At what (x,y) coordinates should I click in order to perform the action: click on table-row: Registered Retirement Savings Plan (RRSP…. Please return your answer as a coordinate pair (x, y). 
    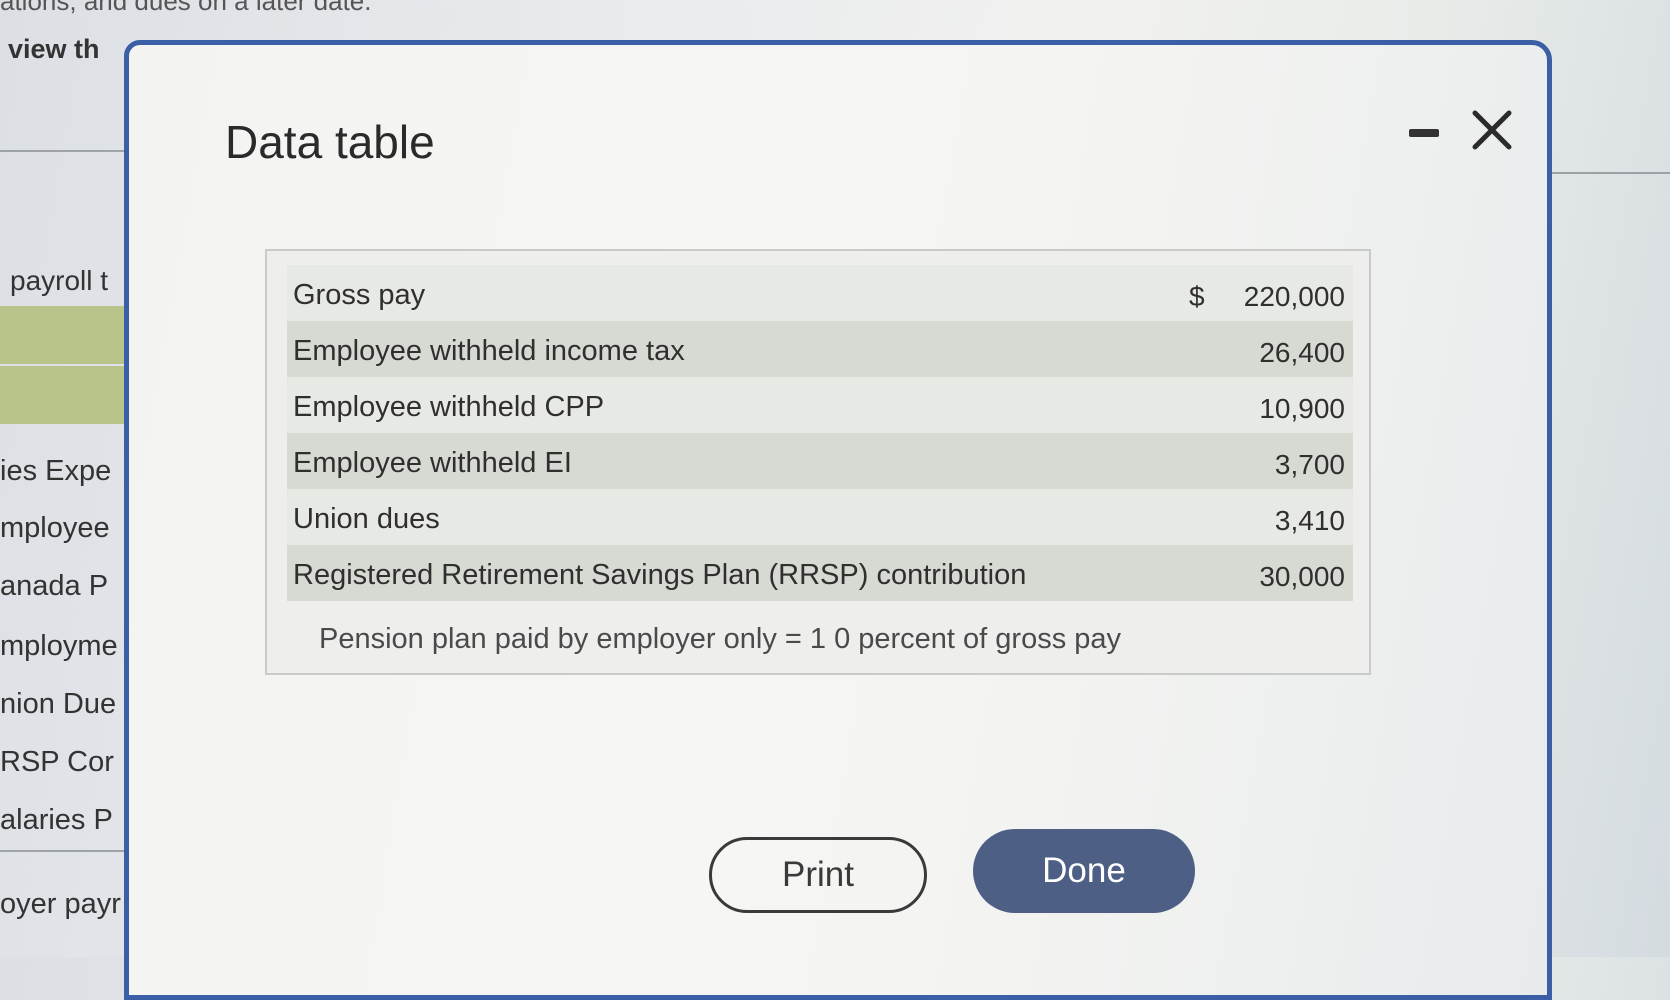
    Looking at the image, I should click on (820, 573).